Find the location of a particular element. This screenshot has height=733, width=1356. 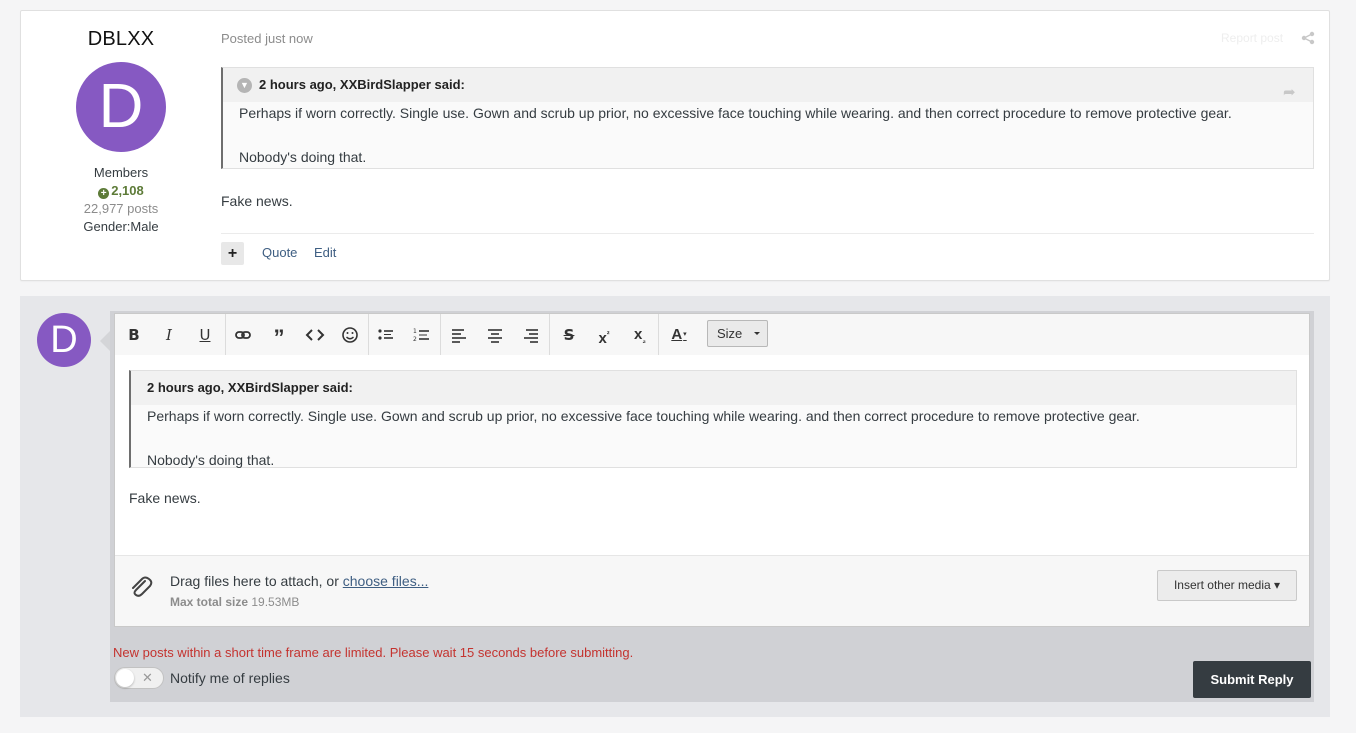

bullet-list-icon is located at coordinates (386, 335).